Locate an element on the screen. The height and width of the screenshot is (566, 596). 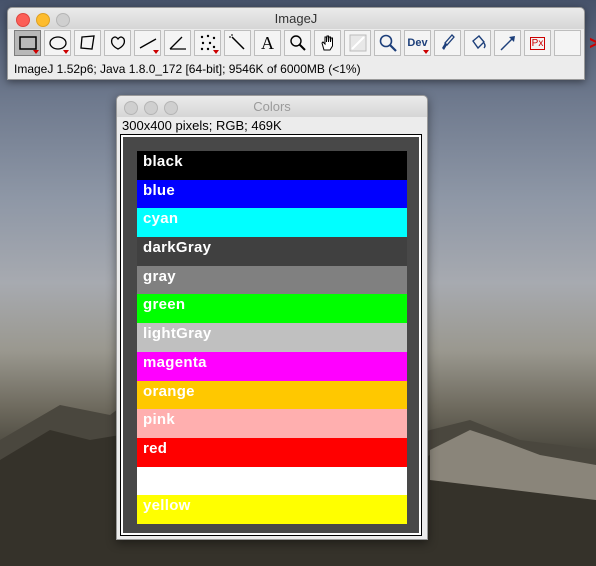
magnifying-tool is located at coordinates (297, 43).